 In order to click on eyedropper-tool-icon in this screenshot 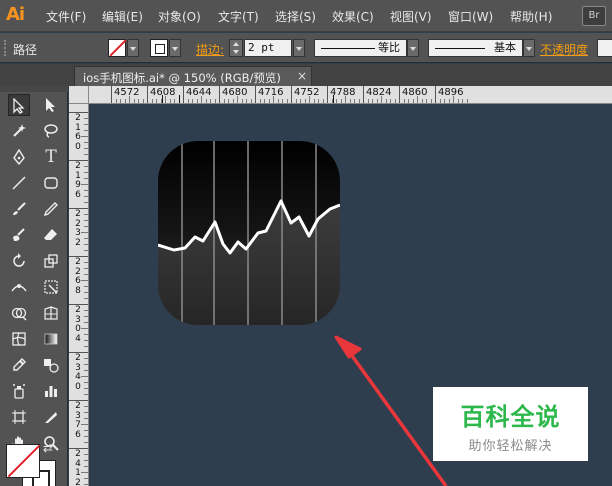, I will do `click(19, 365)`.